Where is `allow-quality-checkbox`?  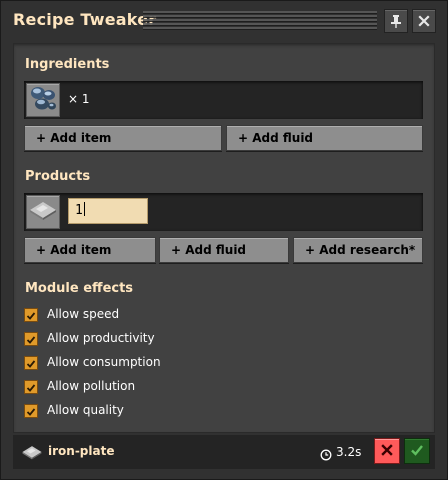 allow-quality-checkbox is located at coordinates (31, 411).